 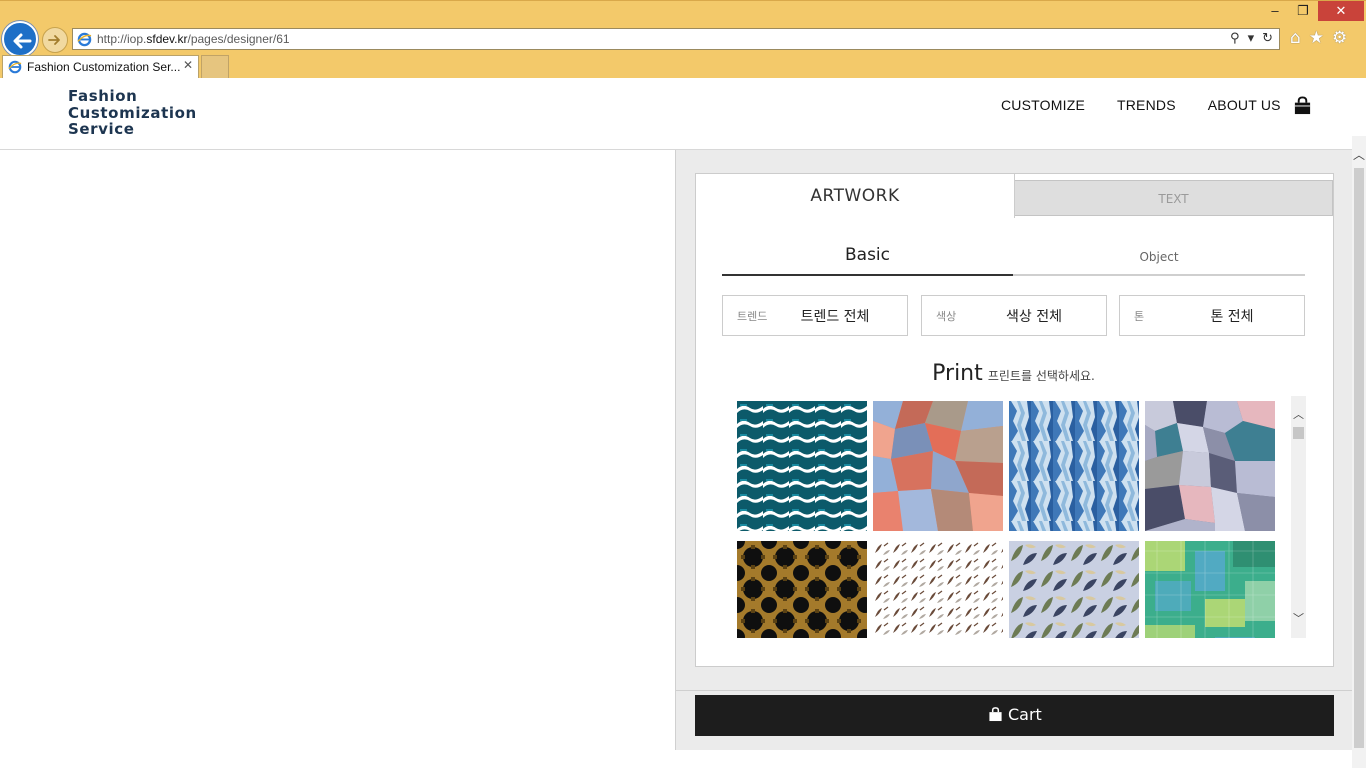 What do you see at coordinates (1339, 38) in the screenshot?
I see `gear-icon: ⚙` at bounding box center [1339, 38].